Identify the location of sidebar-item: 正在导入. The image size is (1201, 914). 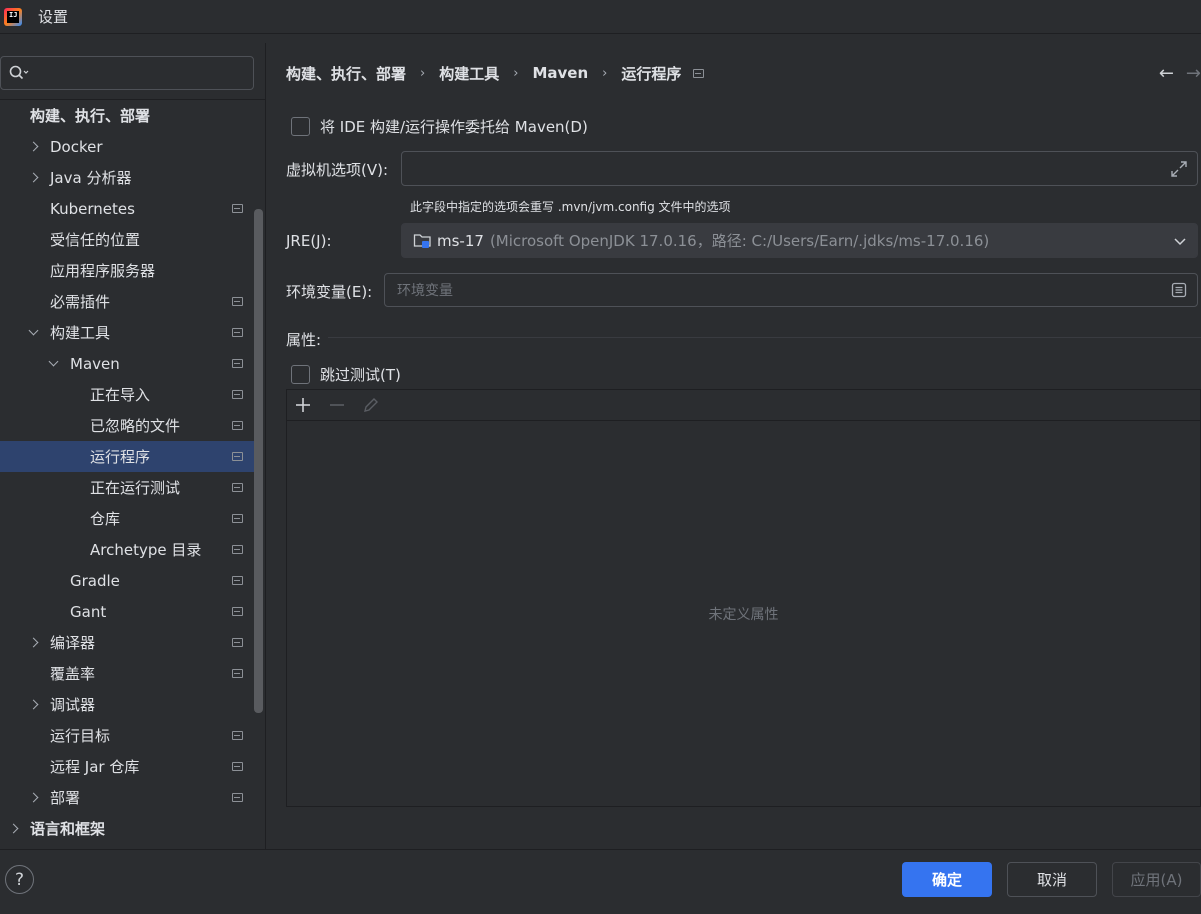
(131, 394).